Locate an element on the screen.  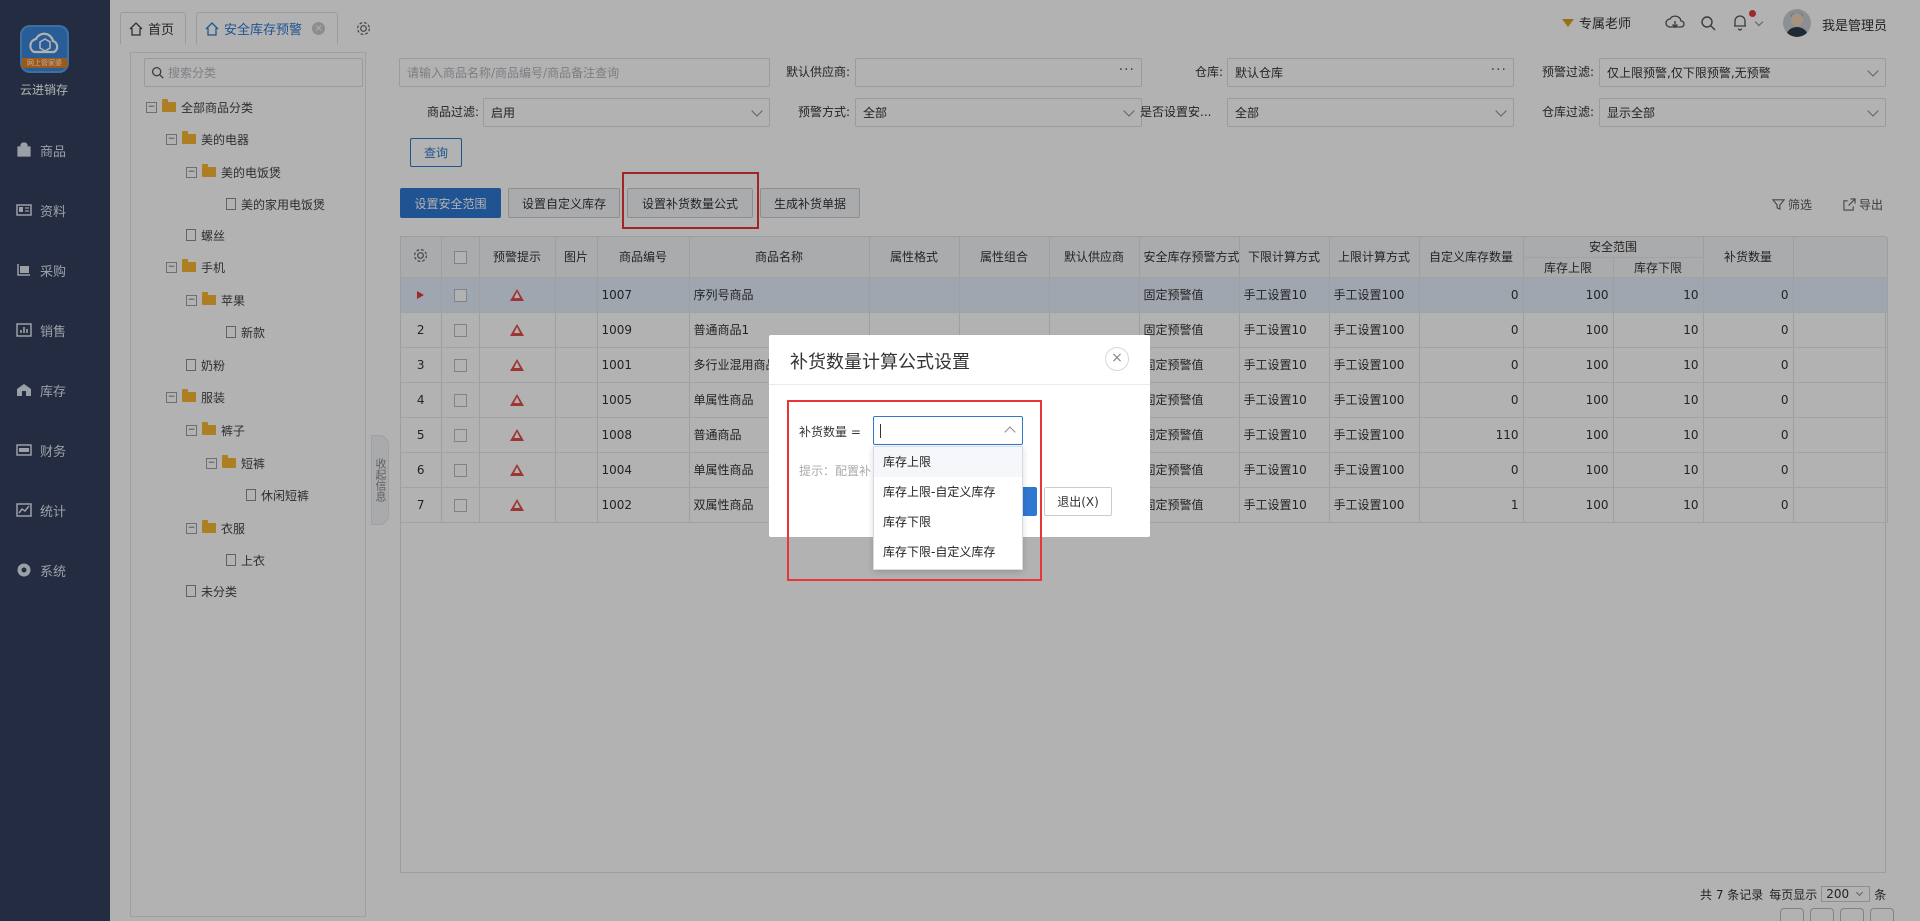
dialog-title: 补货数量计算公式设置 is located at coordinates (880, 362).